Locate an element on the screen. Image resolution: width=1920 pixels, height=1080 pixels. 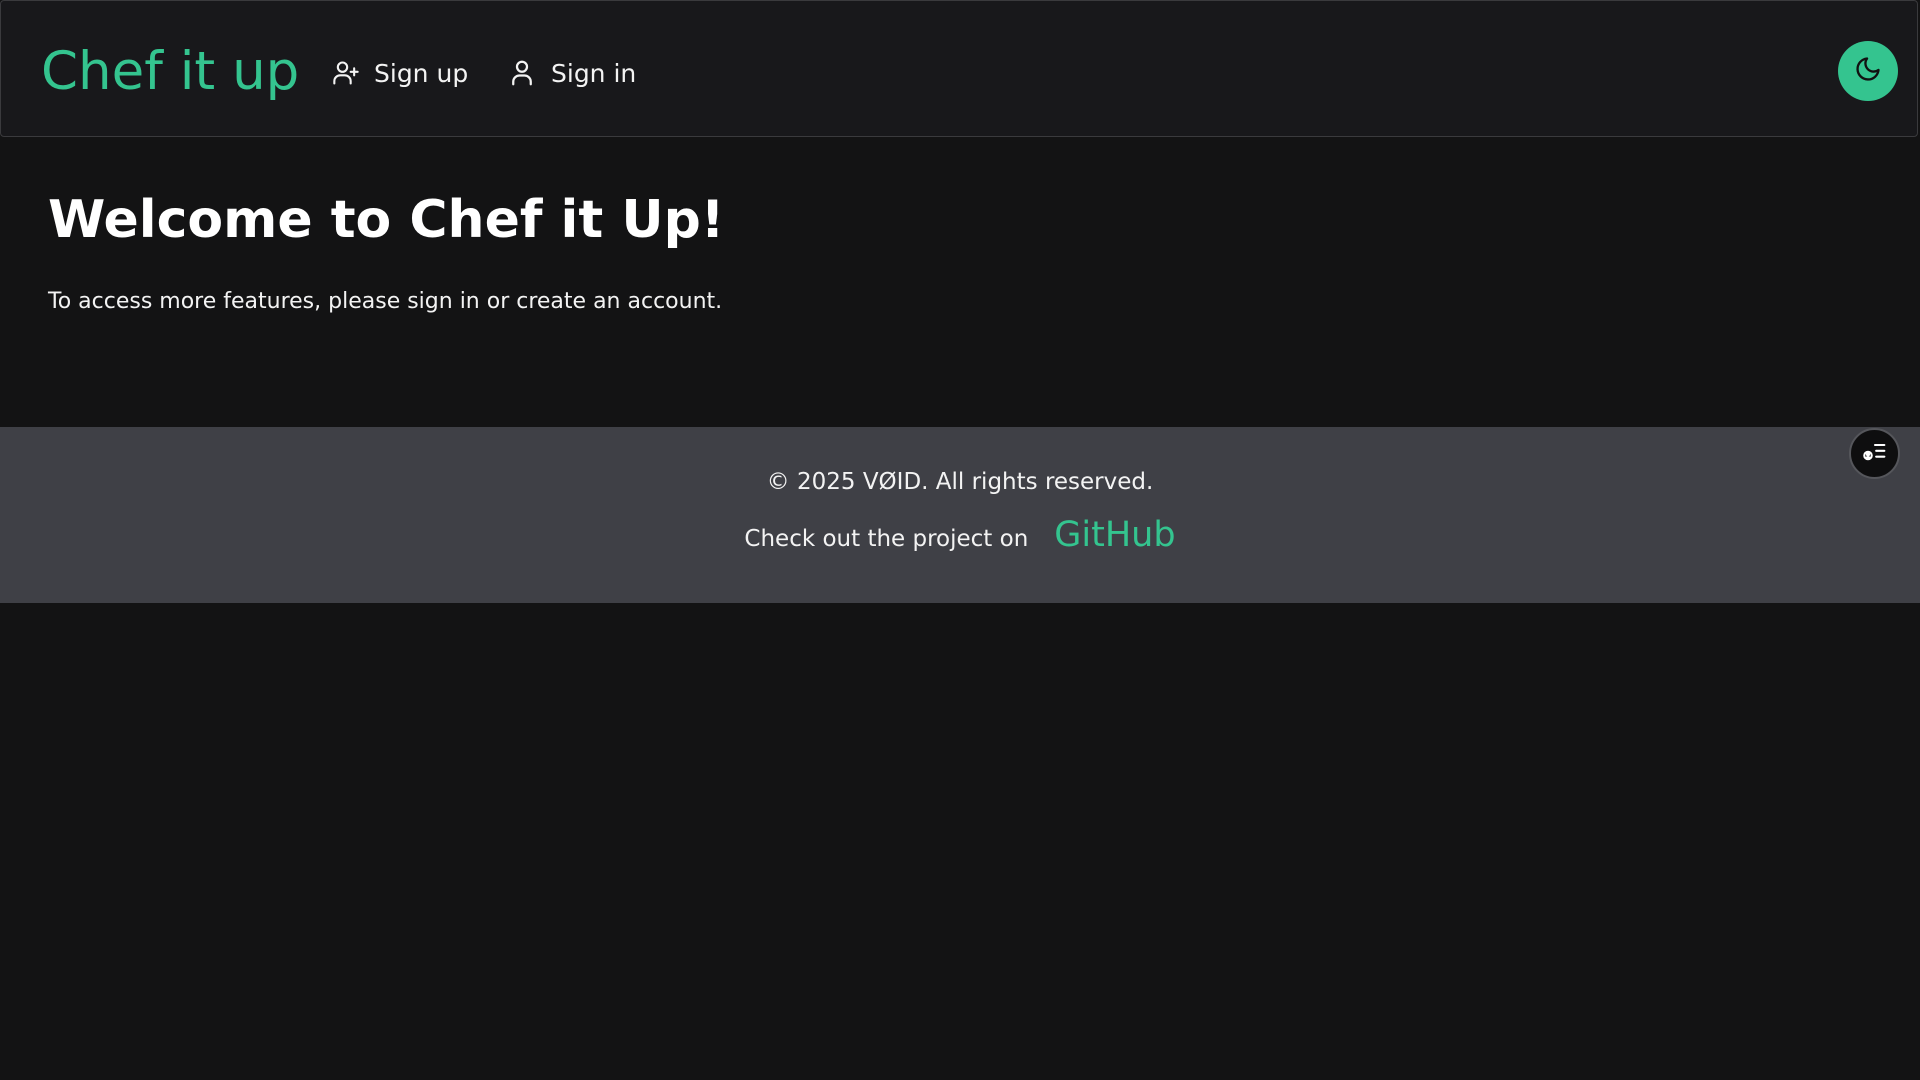
brand-logo-text: Chef it up is located at coordinates (170, 72).